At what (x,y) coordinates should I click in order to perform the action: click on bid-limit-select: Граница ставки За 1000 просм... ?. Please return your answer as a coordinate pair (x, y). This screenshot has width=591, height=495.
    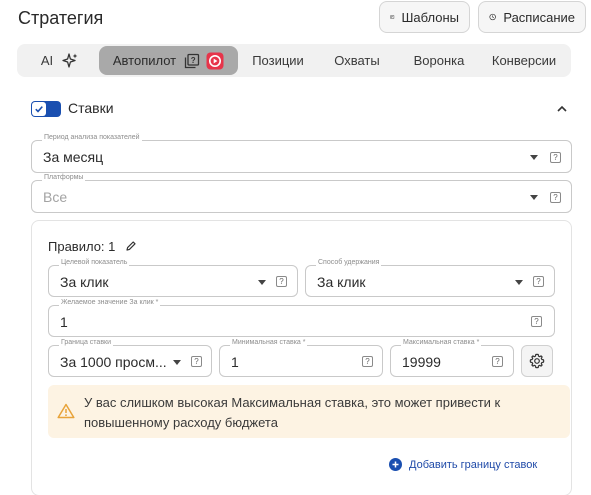
    Looking at the image, I should click on (130, 358).